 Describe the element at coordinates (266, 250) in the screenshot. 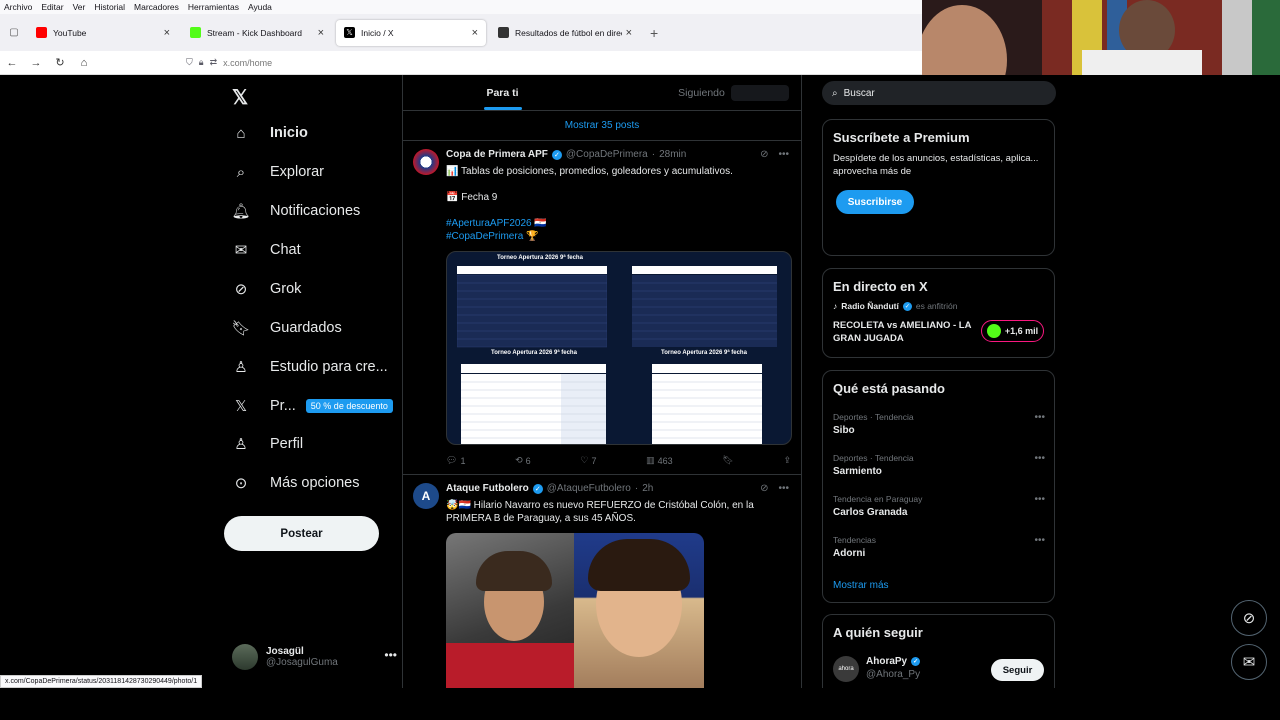

I see `sidebar-item-chat: ✉︎ Chat` at that location.